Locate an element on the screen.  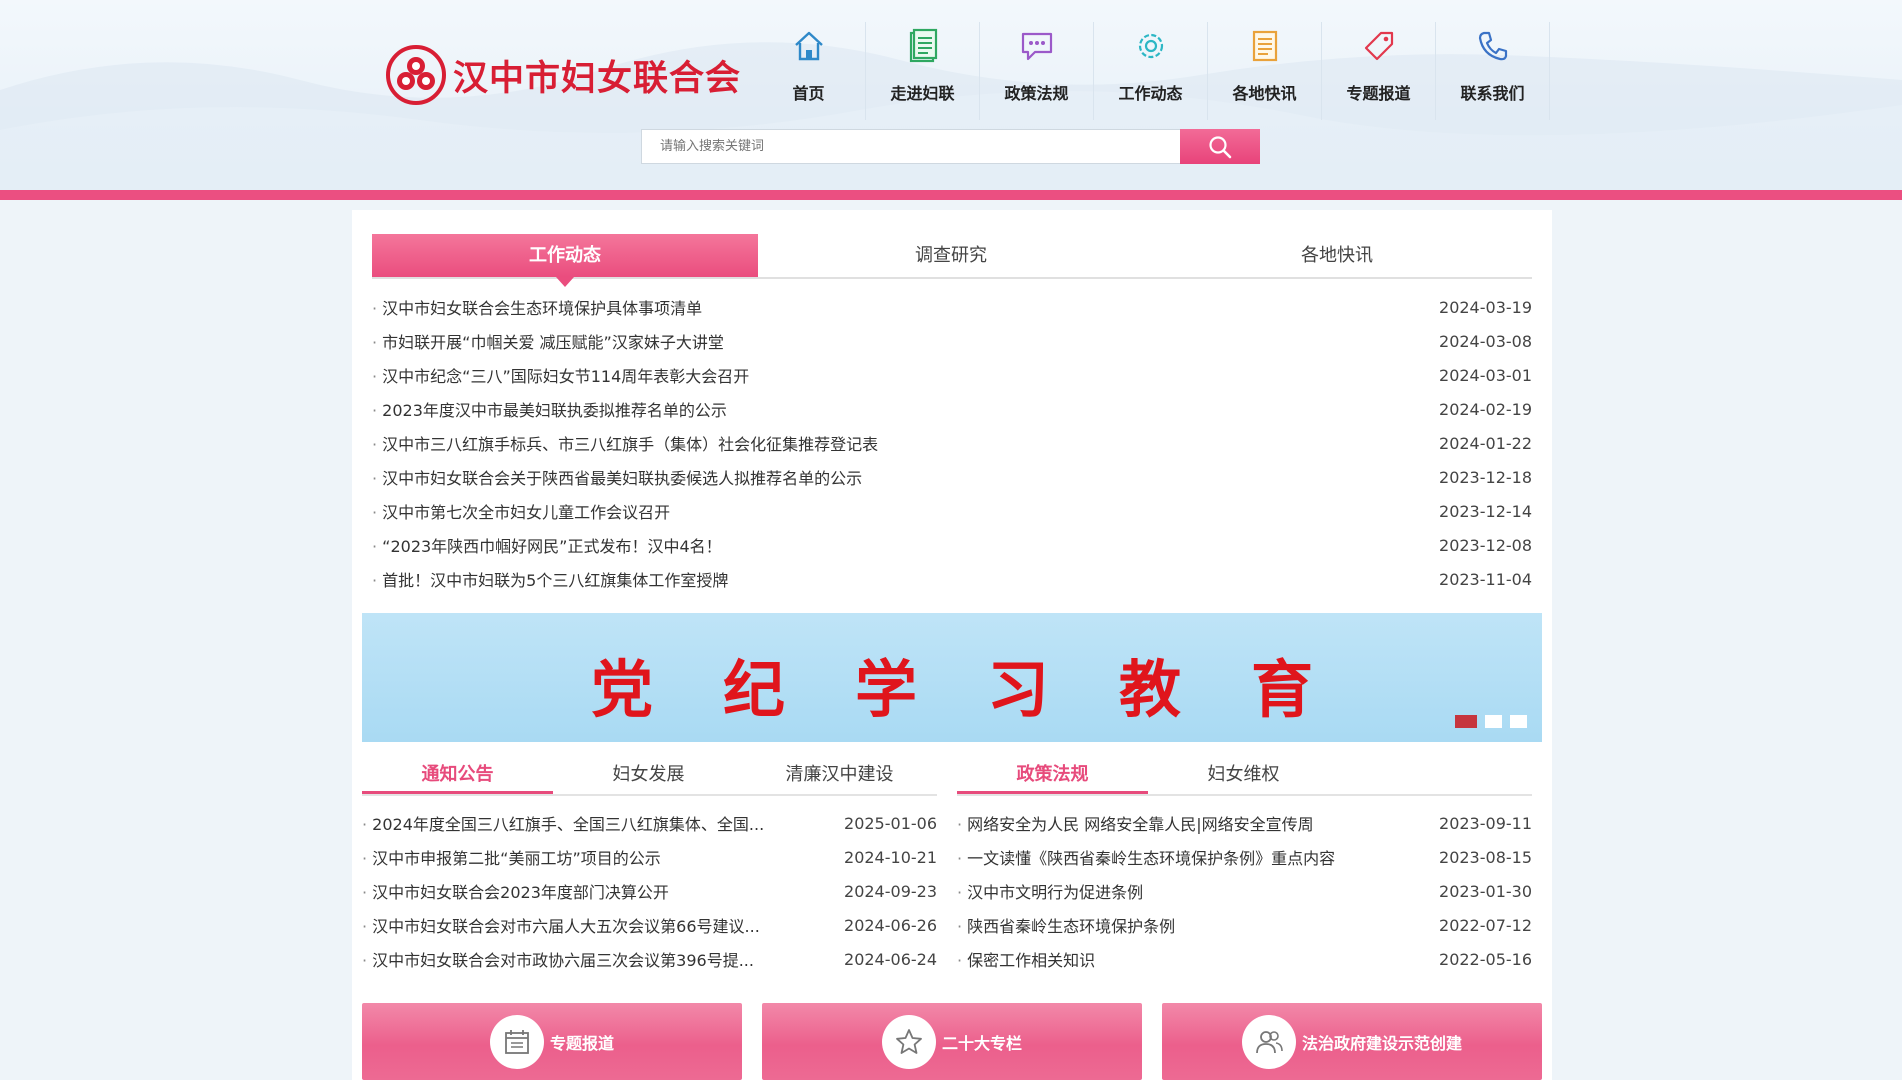
list-item: 汉中市妇女联合会2023年度部门决算公开 2024-09-23 is located at coordinates (649, 891).